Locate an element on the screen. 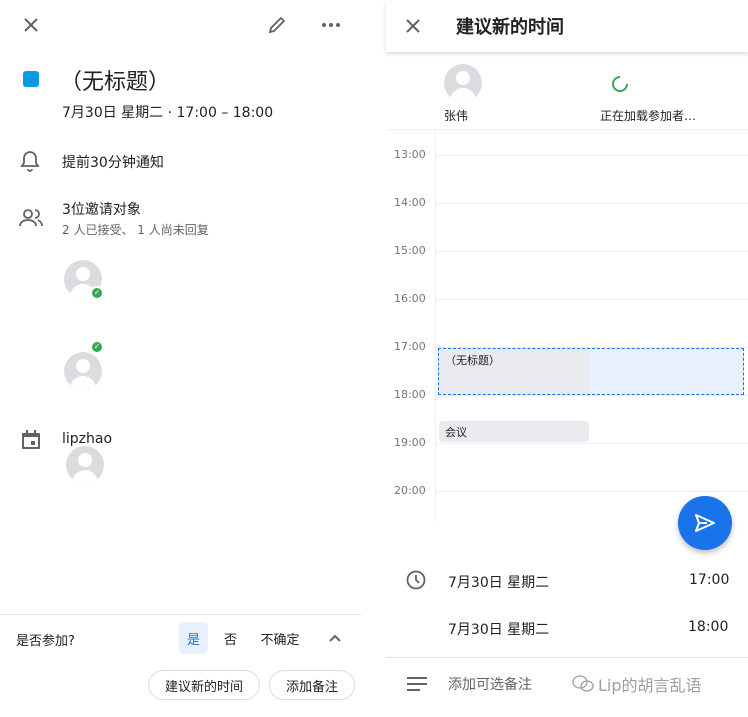  chevron-up-icon is located at coordinates (335, 638).